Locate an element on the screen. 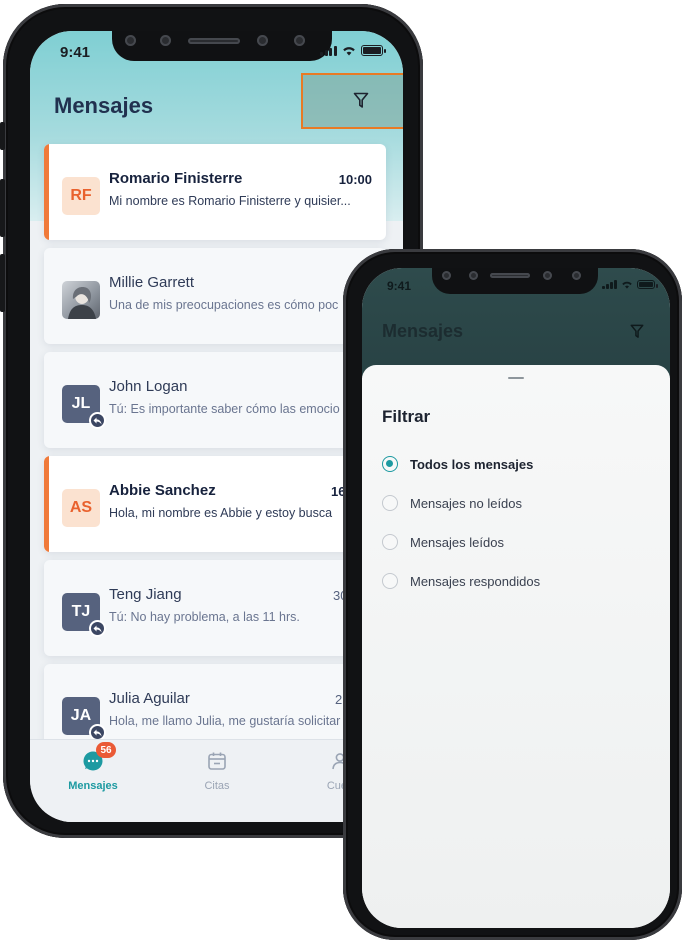 This screenshot has height=940, width=682. avatar: JA is located at coordinates (84, 719).